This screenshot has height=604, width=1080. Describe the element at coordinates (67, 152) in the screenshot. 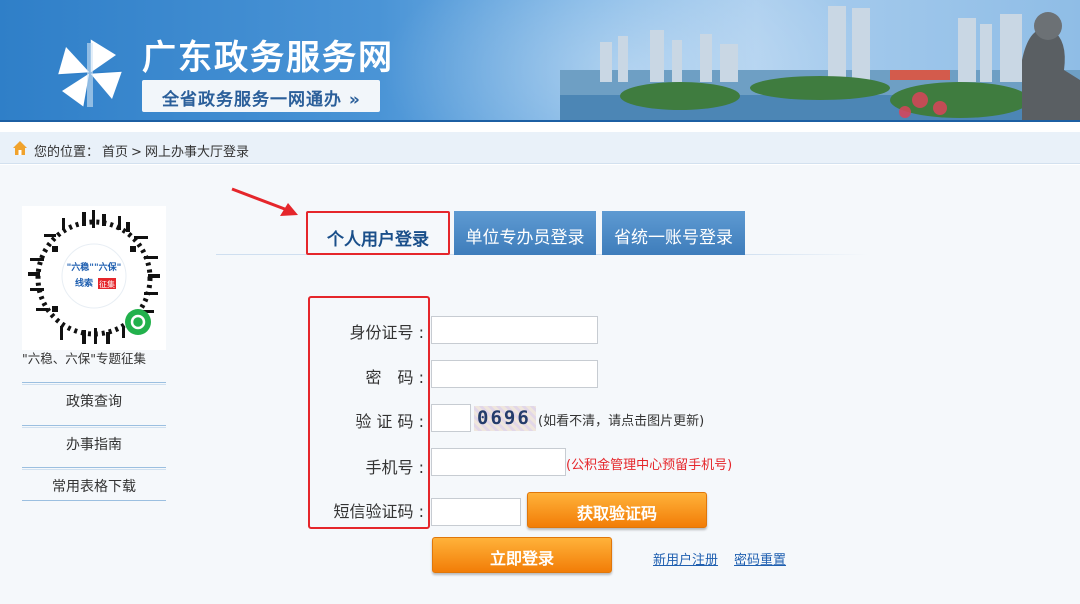

I see `breadcrumb-prefix: 您的位置：` at that location.